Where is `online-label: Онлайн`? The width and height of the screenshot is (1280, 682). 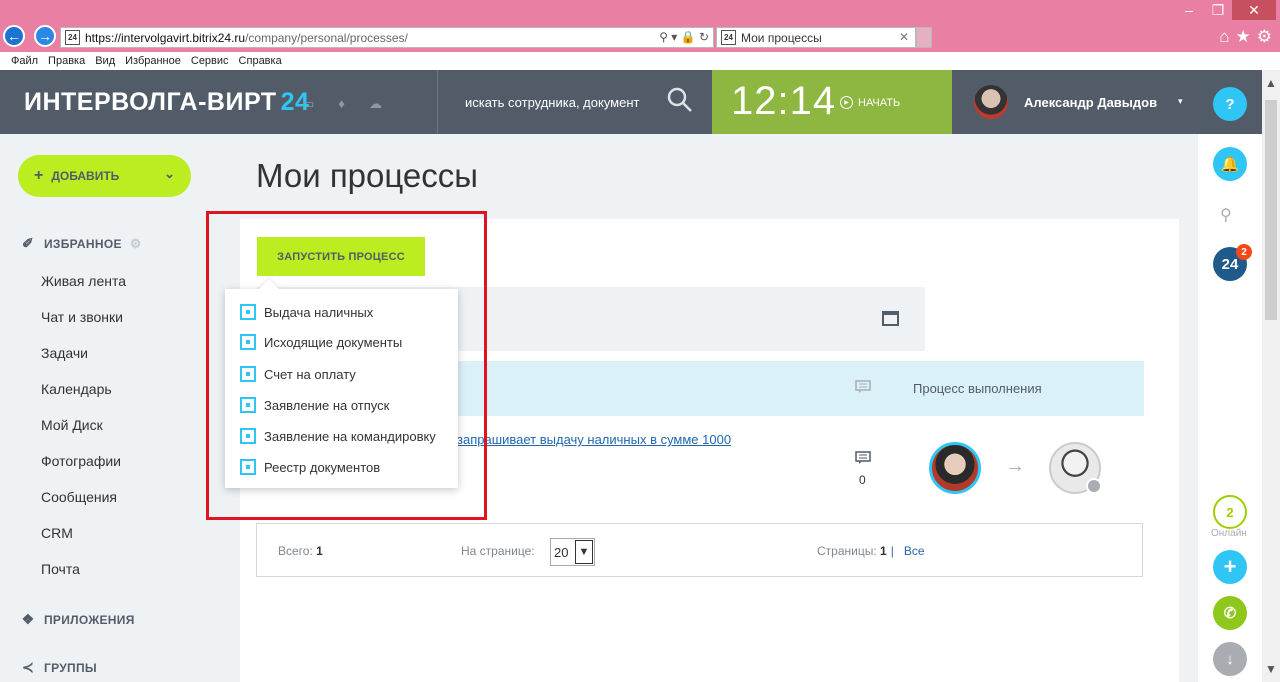
online-label: Онлайн is located at coordinates (1229, 533).